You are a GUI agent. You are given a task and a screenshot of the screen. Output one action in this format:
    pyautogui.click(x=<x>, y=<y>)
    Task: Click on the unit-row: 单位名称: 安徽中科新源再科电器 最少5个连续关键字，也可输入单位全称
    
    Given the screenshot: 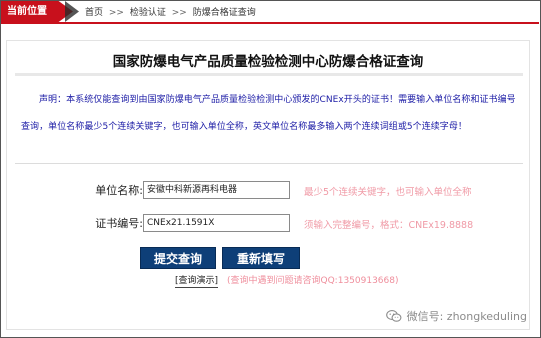 What is the action you would take?
    pyautogui.click(x=268, y=190)
    